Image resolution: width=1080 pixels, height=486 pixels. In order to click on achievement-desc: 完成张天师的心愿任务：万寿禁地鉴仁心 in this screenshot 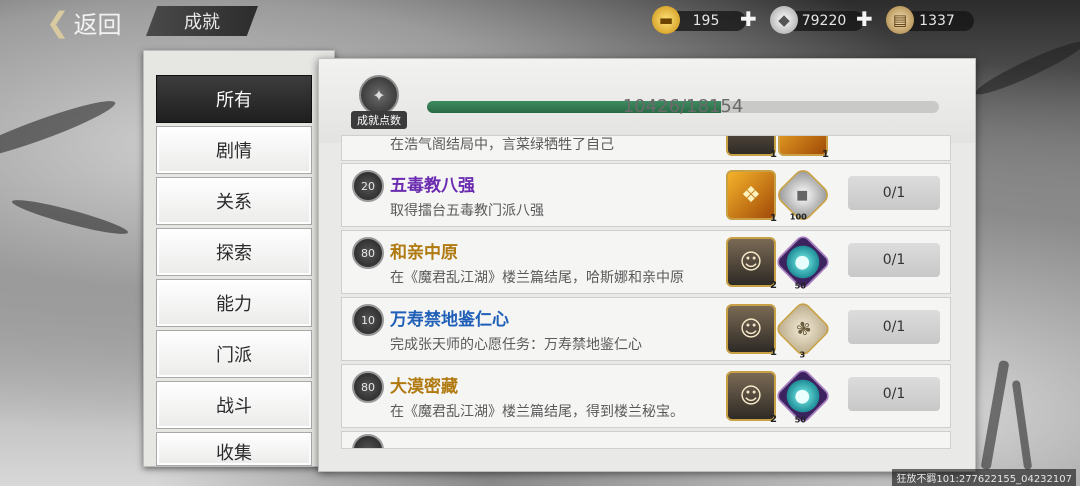, I will do `click(516, 345)`.